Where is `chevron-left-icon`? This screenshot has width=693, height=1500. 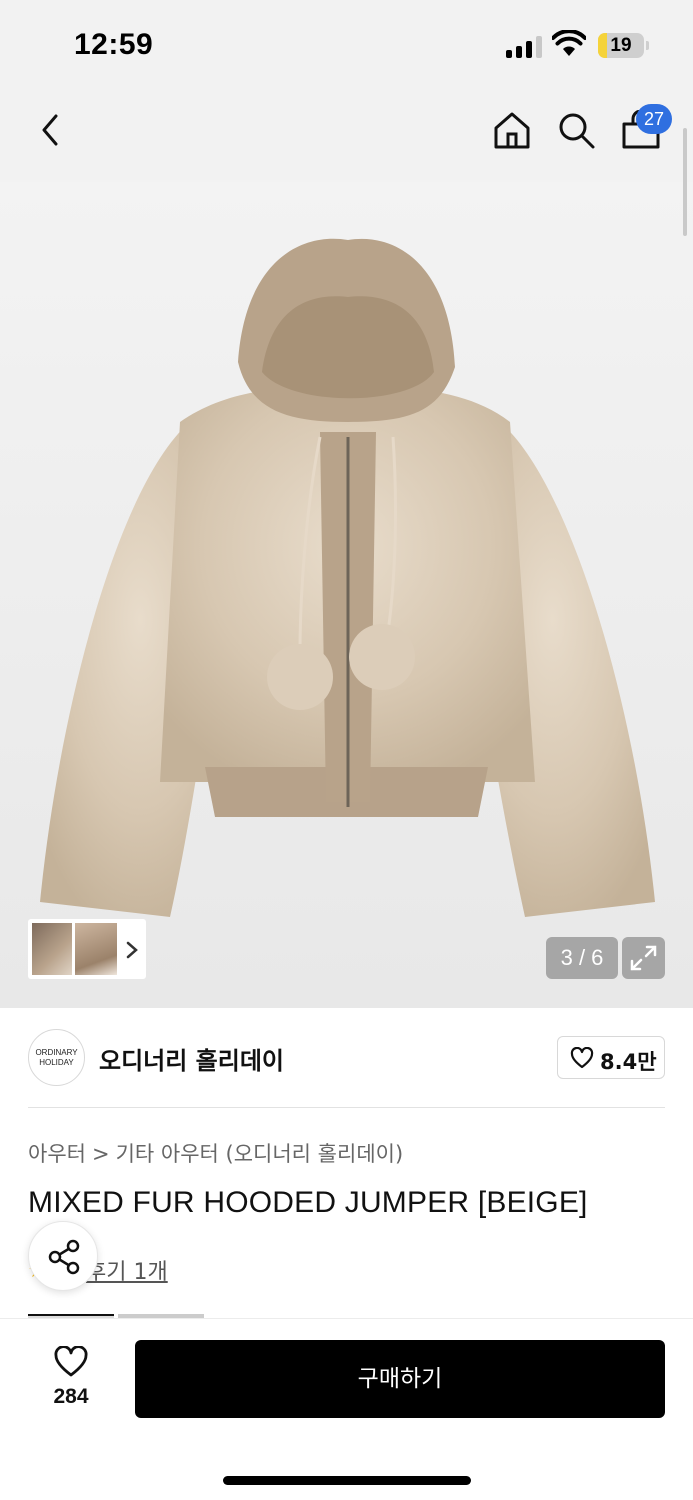
chevron-left-icon is located at coordinates (51, 130).